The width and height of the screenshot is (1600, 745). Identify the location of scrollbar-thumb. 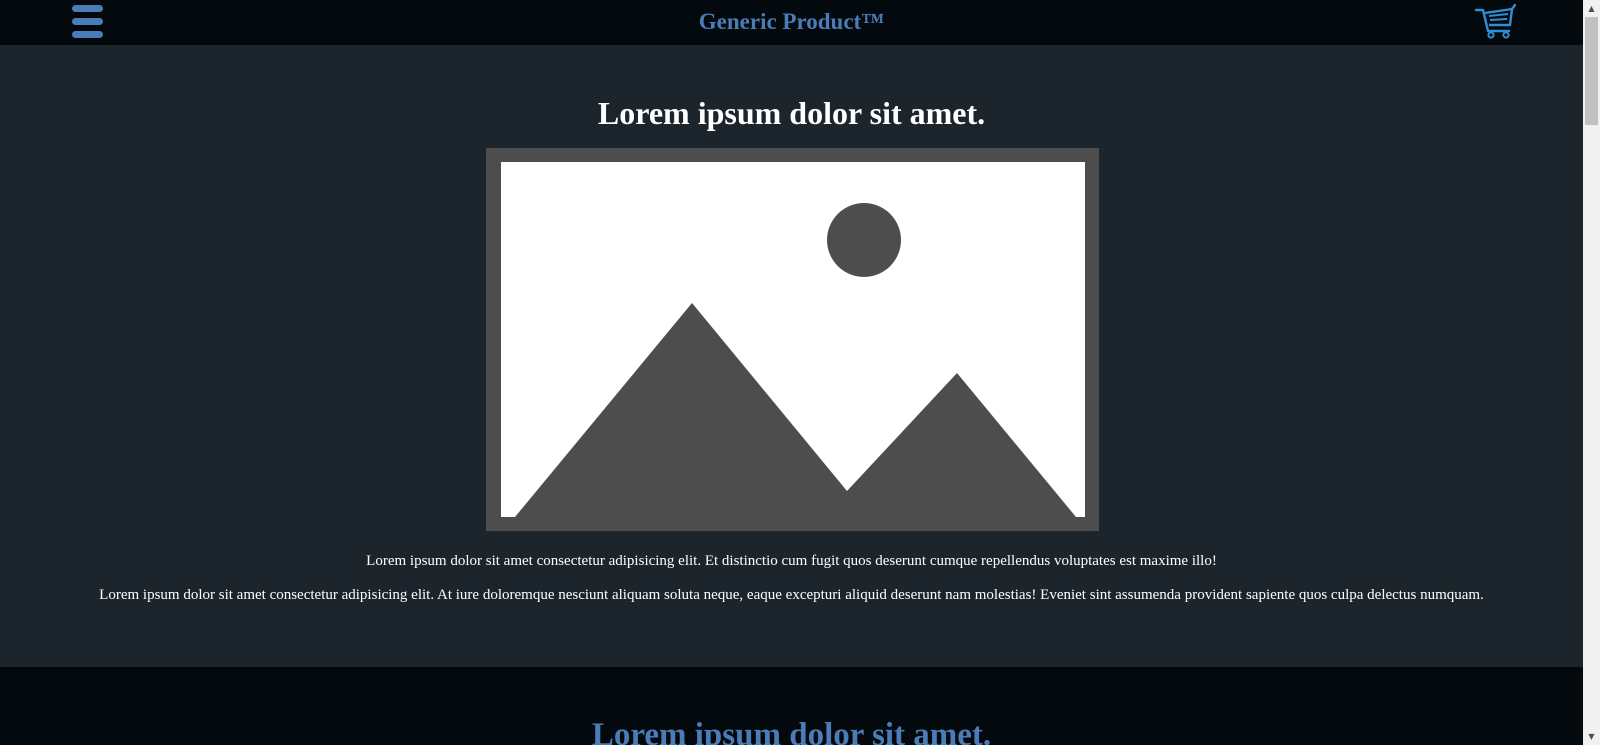
(1591, 71).